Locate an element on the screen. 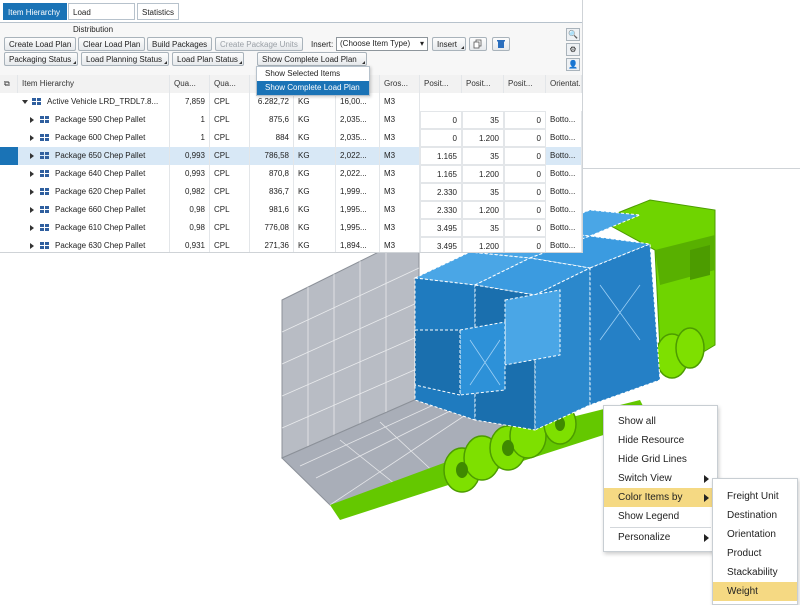 The image size is (800, 605). menu-item-personalize: Personalize is located at coordinates (660, 537).